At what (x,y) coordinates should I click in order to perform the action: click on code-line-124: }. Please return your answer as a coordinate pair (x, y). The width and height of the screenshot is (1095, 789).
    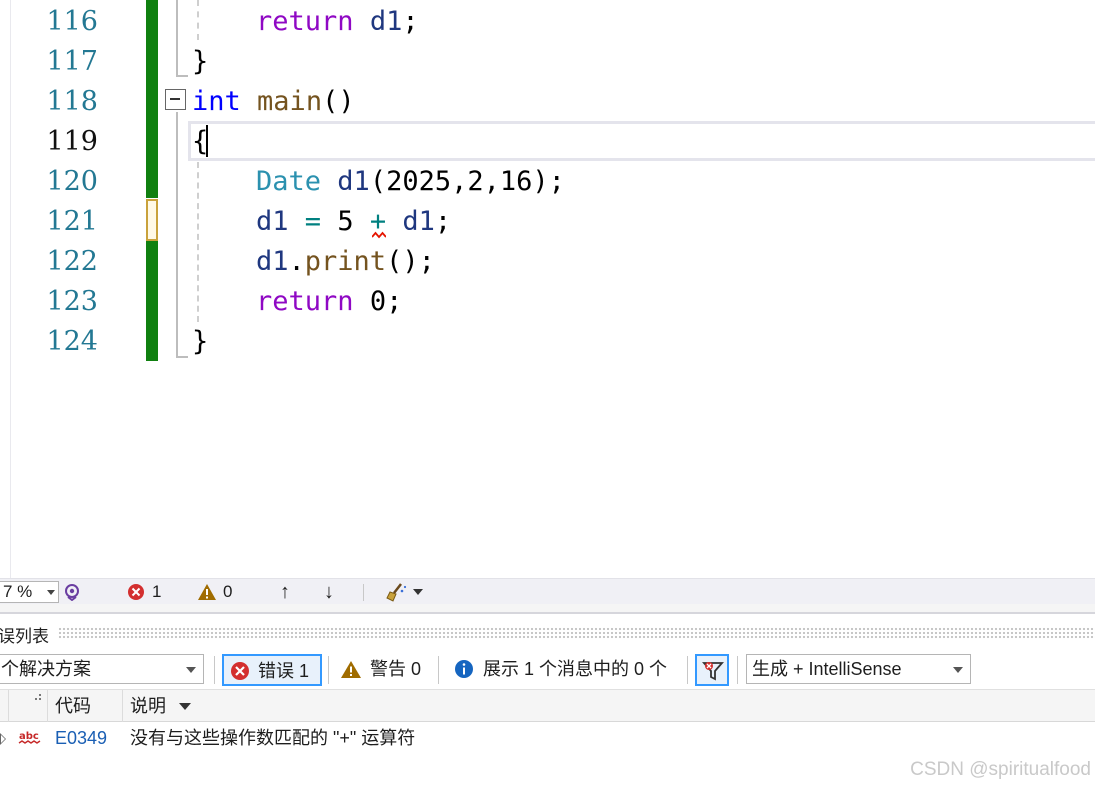
    Looking at the image, I should click on (200, 342).